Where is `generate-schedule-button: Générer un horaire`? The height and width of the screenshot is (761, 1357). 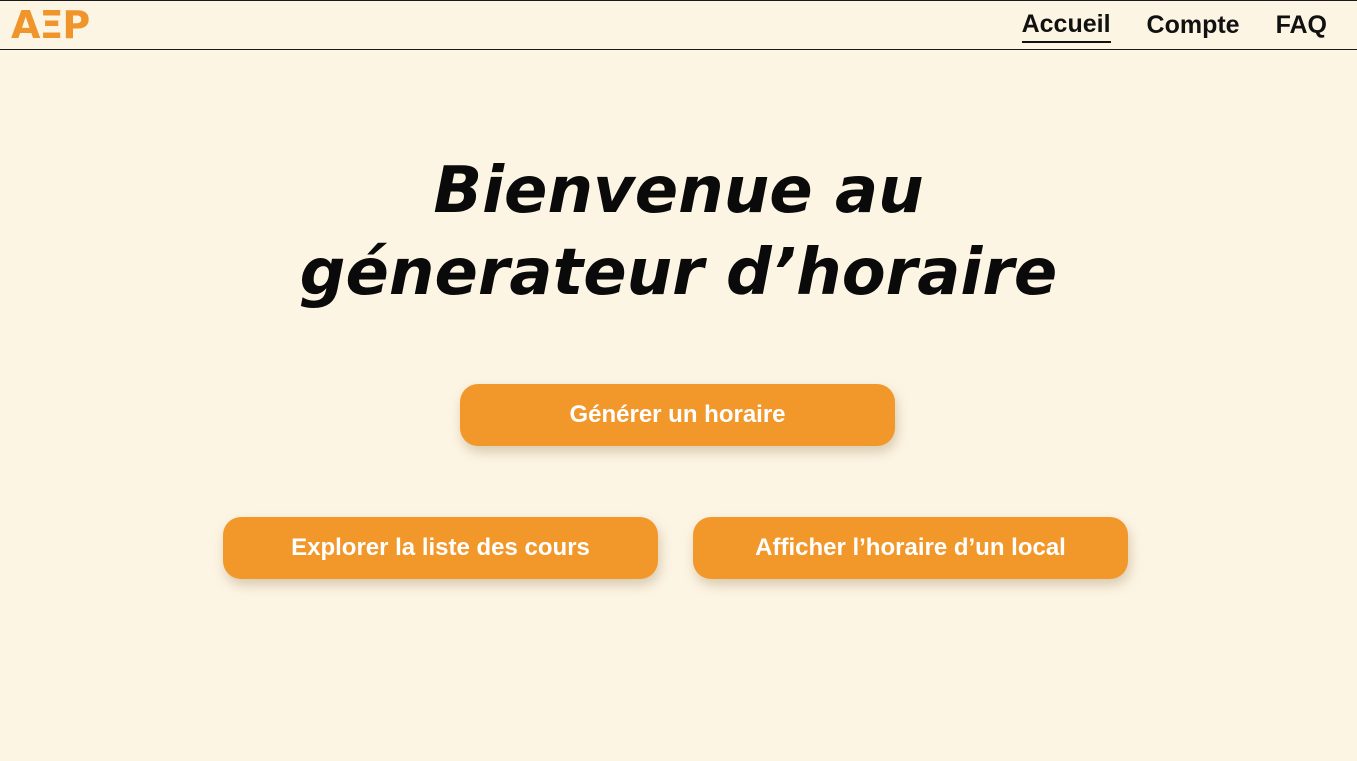 generate-schedule-button: Générer un horaire is located at coordinates (677, 415).